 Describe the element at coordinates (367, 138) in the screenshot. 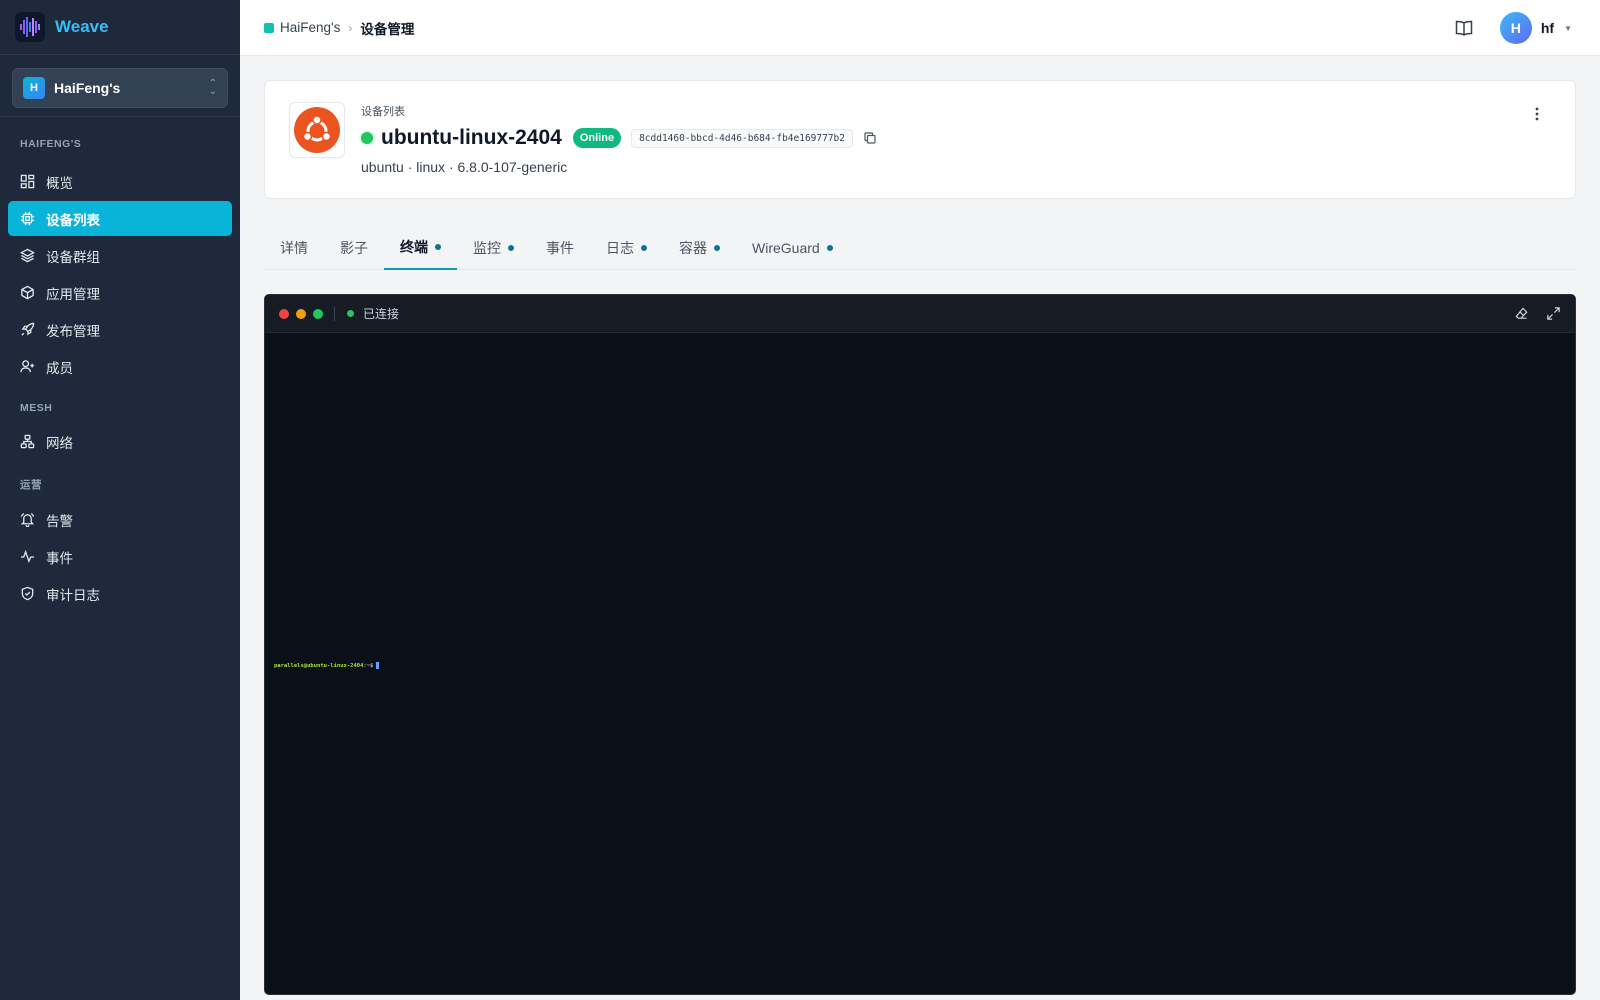

I see `status-dot` at that location.